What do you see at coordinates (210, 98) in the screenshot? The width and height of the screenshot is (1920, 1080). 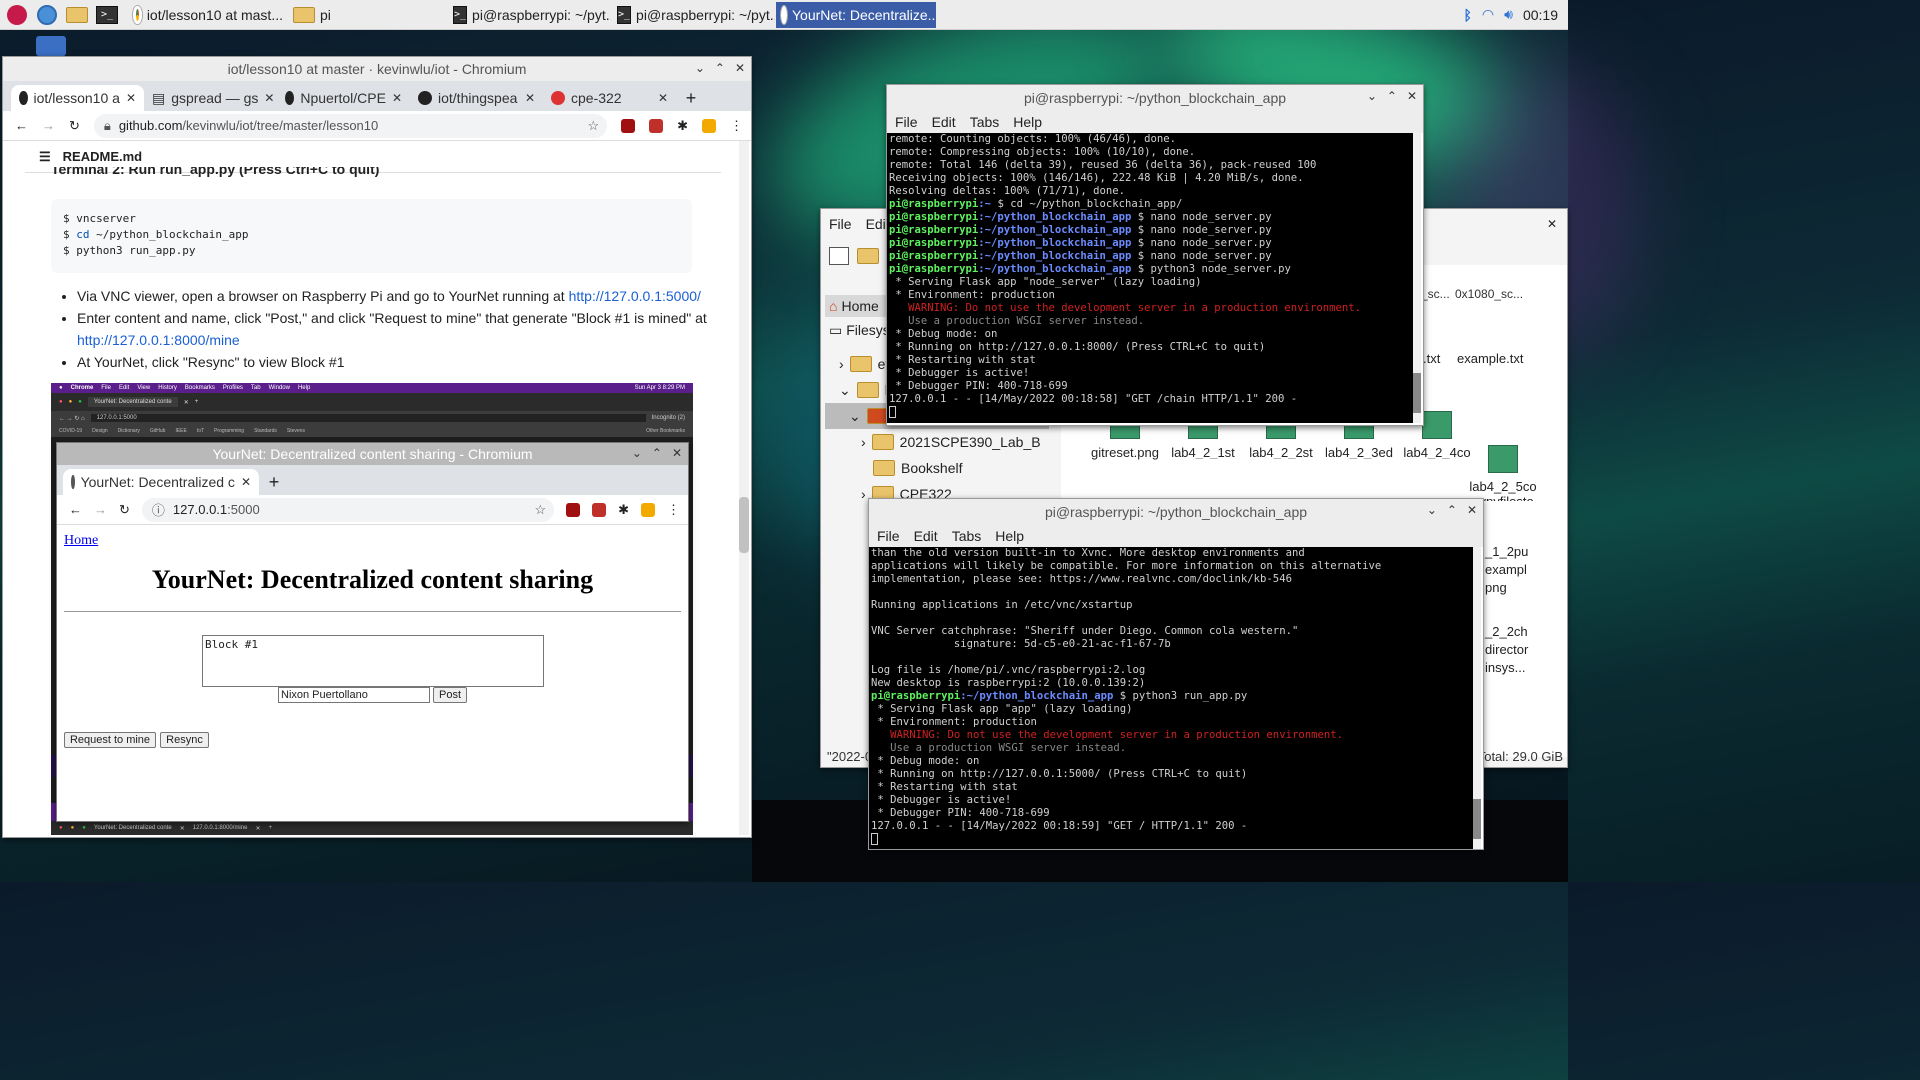 I see `tab-gspread: ▤ gspread — gs ✕` at bounding box center [210, 98].